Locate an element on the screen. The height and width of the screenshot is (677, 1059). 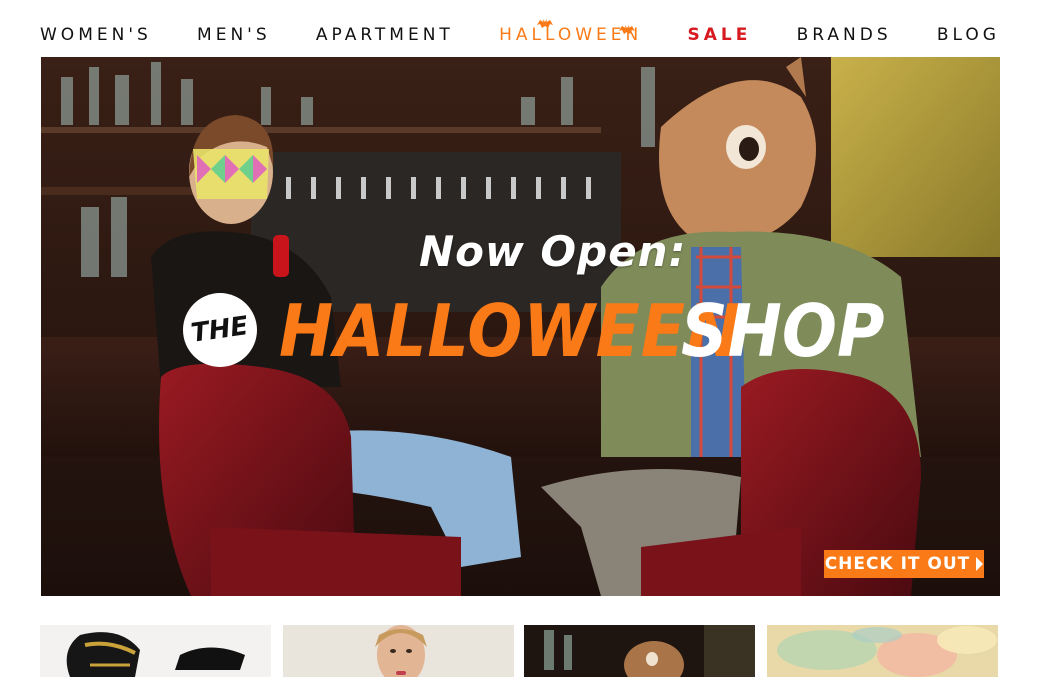
floral-image is located at coordinates (882, 651).